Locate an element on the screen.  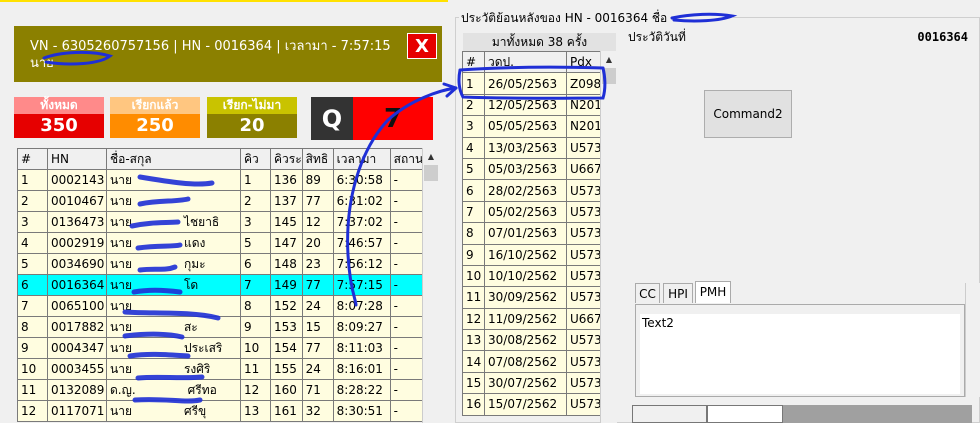
col-right-cell: 71 is located at coordinates (317, 390).